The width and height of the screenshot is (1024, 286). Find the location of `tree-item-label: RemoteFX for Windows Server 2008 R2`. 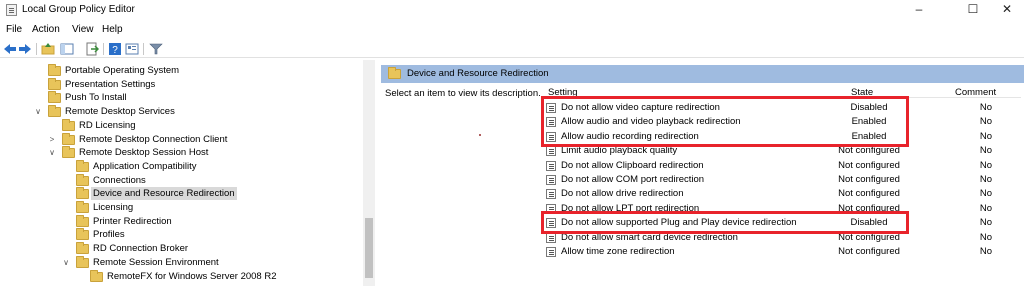

tree-item-label: RemoteFX for Windows Server 2008 R2 is located at coordinates (192, 276).